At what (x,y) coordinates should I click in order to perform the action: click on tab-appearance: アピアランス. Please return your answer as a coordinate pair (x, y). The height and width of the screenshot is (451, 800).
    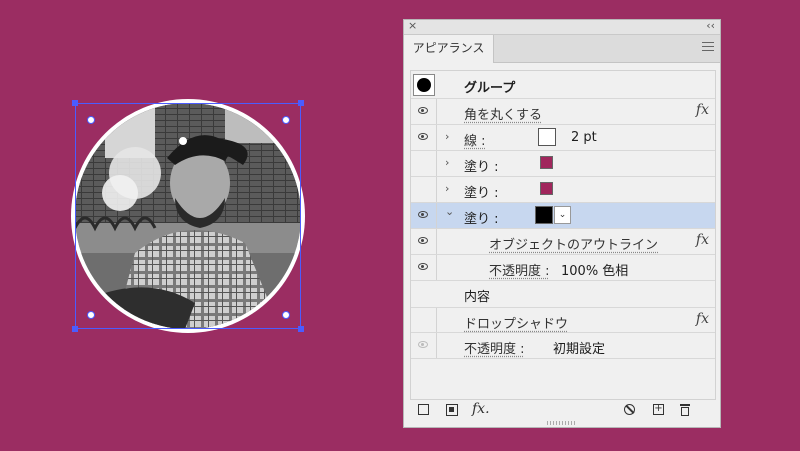
    Looking at the image, I should click on (449, 49).